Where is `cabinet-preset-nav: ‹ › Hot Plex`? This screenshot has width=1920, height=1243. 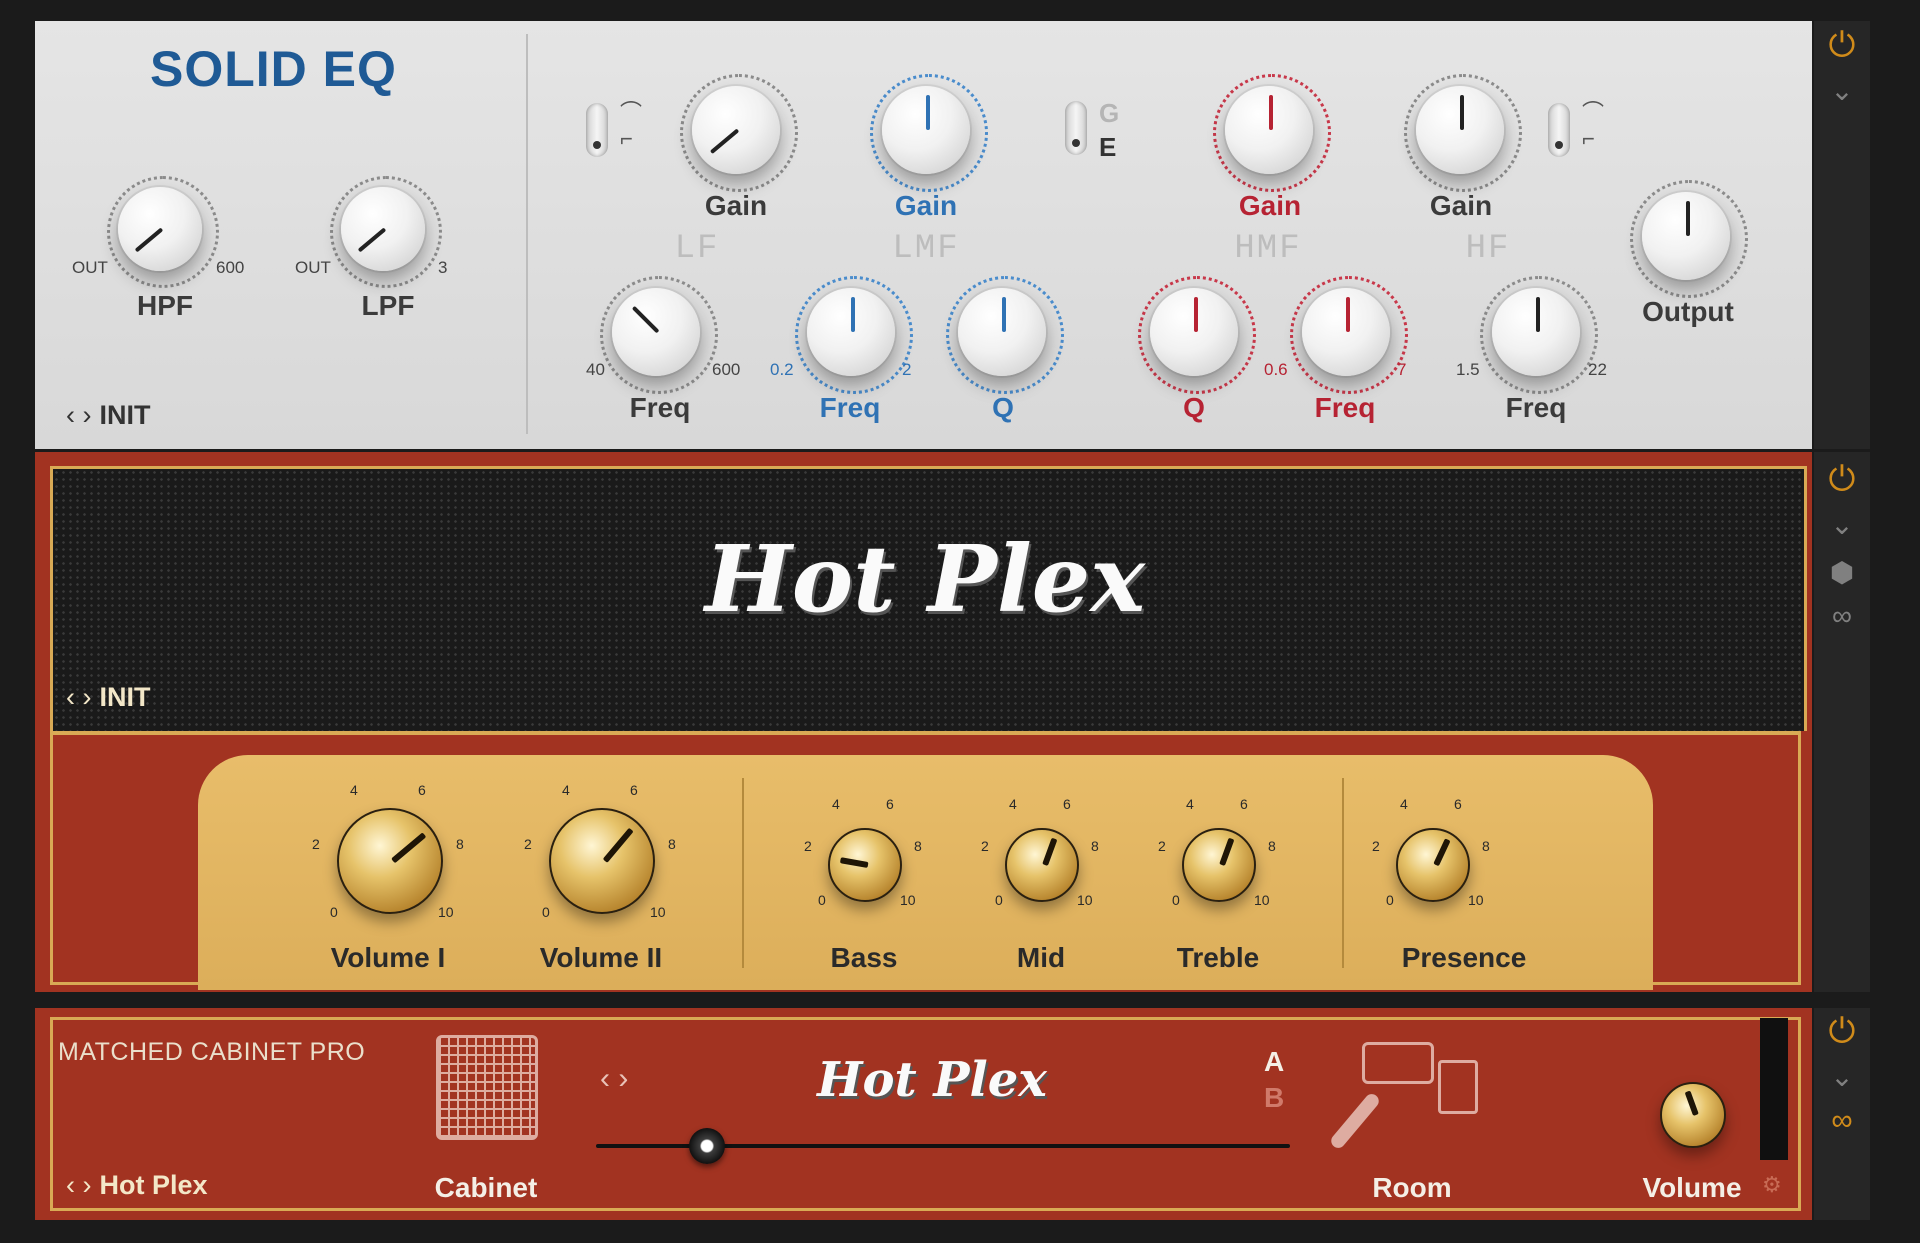
cabinet-preset-nav: ‹ › Hot Plex is located at coordinates (137, 1185).